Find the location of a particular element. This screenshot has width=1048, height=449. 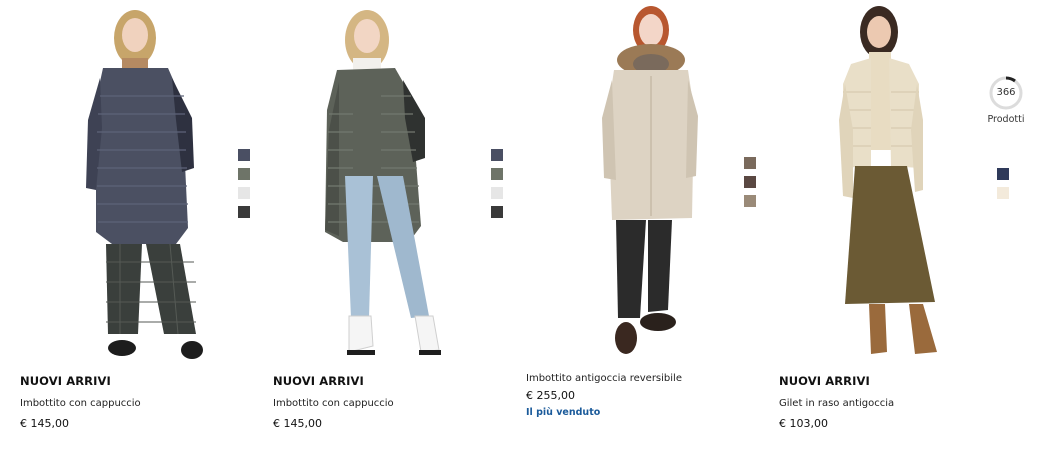

product-count: 366 is located at coordinates (1006, 92).